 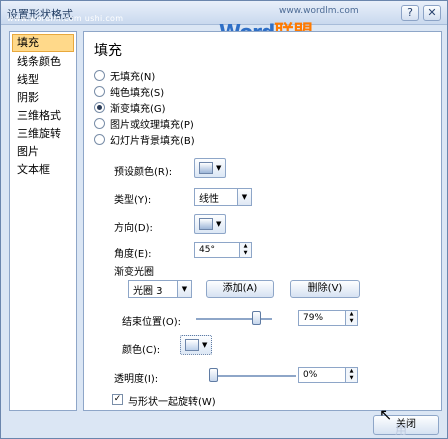 What do you see at coordinates (108, 51) in the screenshot?
I see `section-title: 填充` at bounding box center [108, 51].